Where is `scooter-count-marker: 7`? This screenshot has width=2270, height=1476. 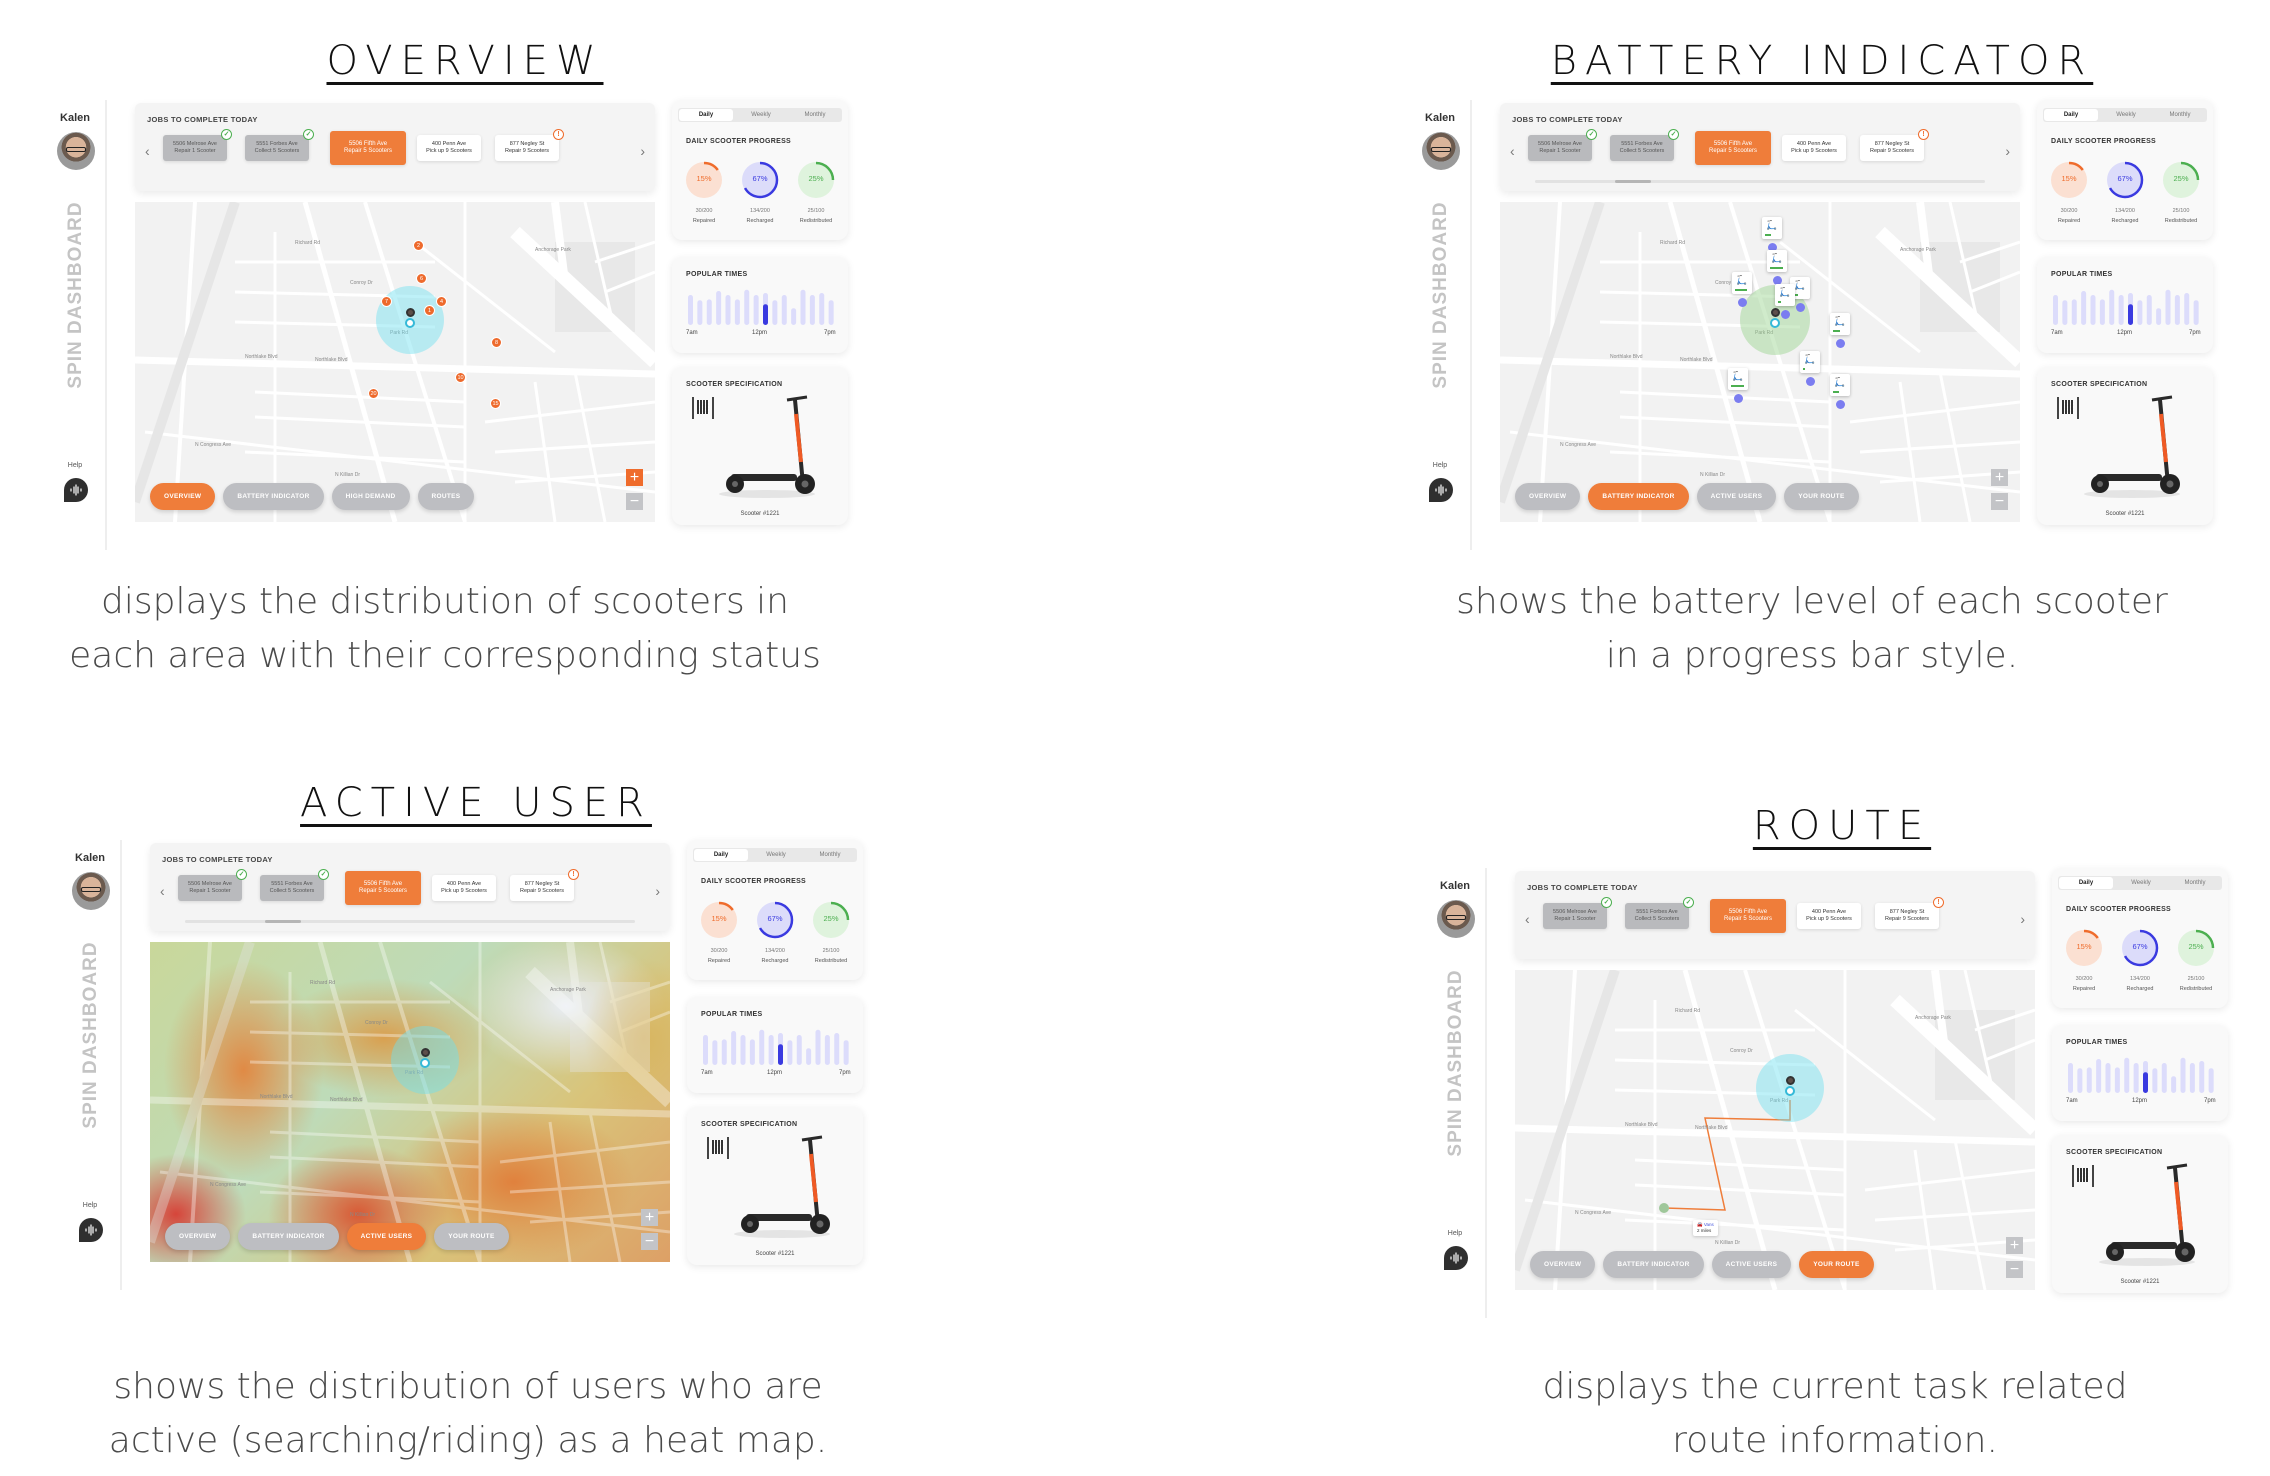 scooter-count-marker: 7 is located at coordinates (386, 301).